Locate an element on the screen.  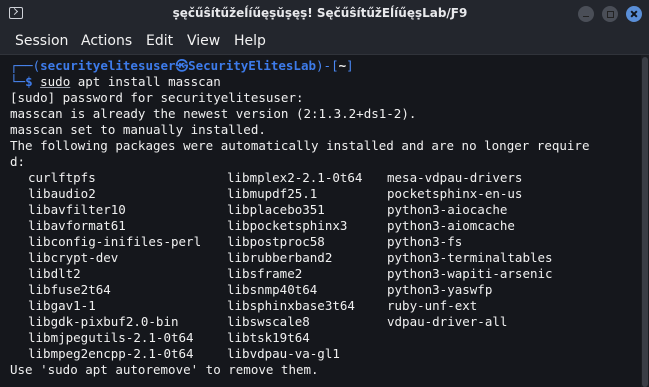
prompt-directory: ~ is located at coordinates (342, 65).